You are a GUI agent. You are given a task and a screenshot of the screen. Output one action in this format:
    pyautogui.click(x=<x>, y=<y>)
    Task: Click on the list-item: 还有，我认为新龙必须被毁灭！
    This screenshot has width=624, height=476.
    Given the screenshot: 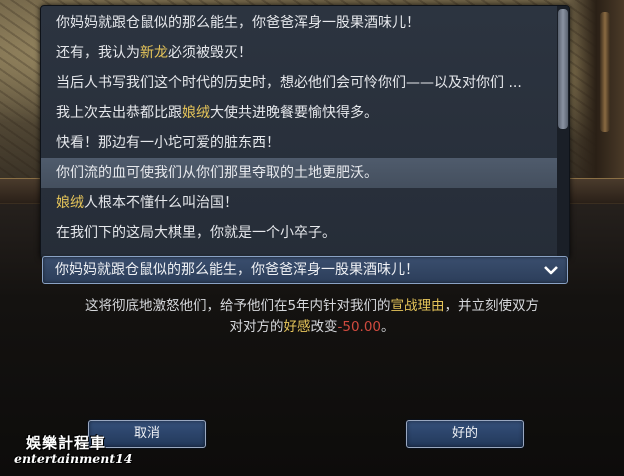 What is the action you would take?
    pyautogui.click(x=305, y=53)
    